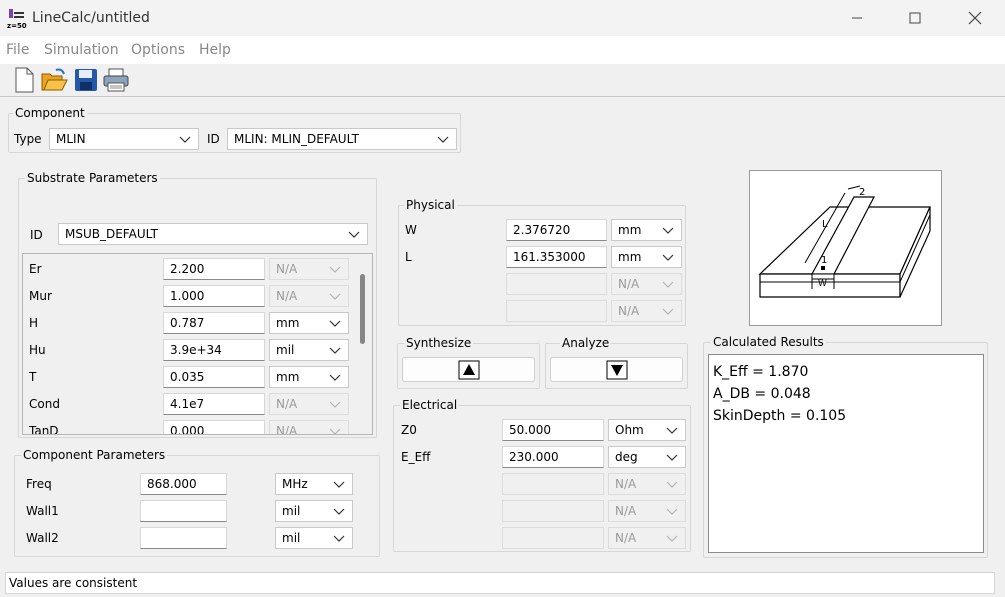 Image resolution: width=1005 pixels, height=597 pixels. What do you see at coordinates (214, 404) in the screenshot?
I see `substrate-param-value-field: 4.1e7` at bounding box center [214, 404].